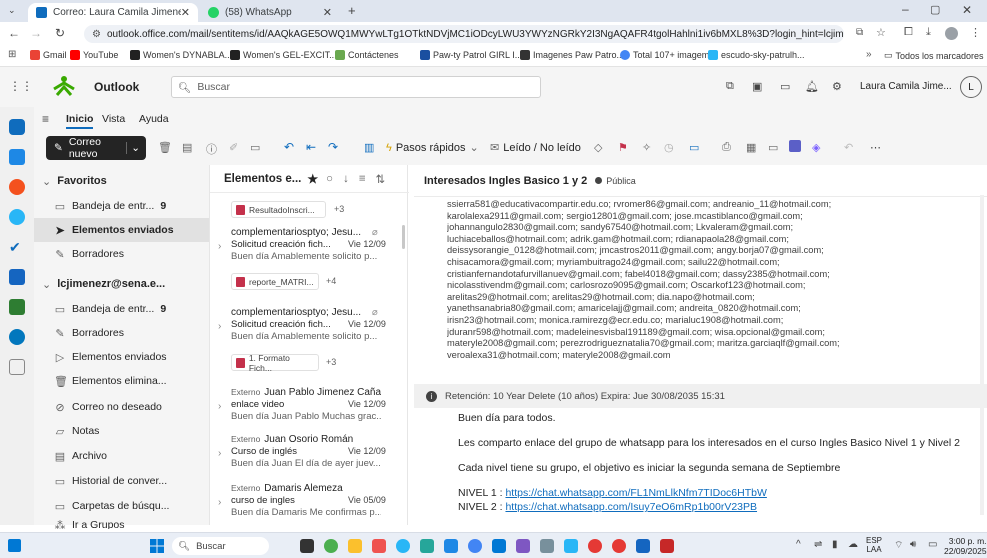 This screenshot has height=558, width=987. I want to click on teams-chat-icon, so click(331, 546).